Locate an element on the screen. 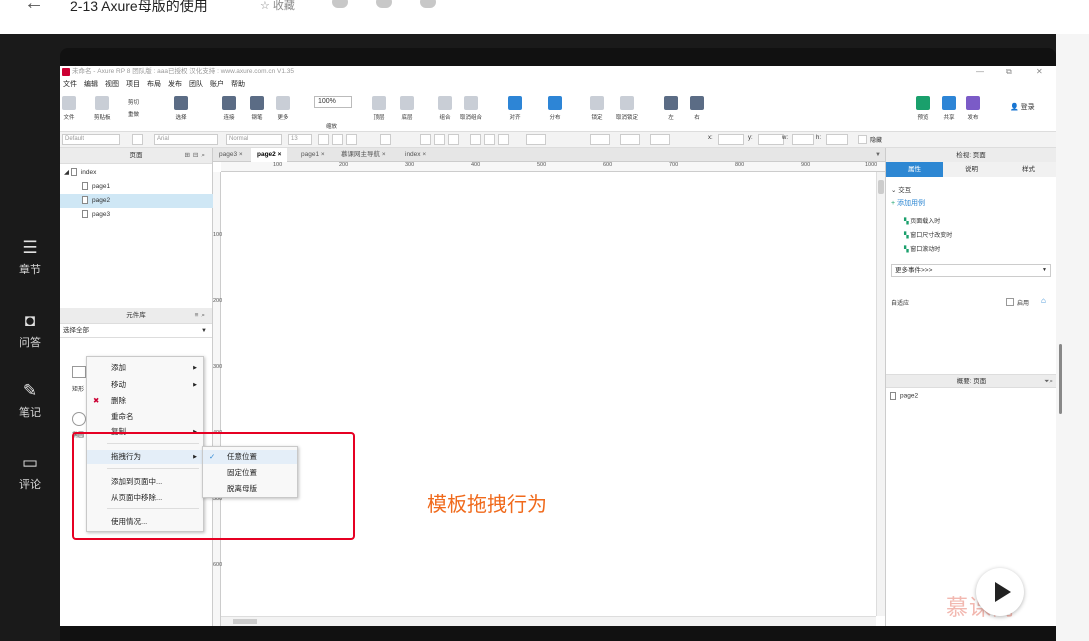 Image resolution: width=1089 pixels, height=641 pixels. tree-item-page3: page3 is located at coordinates (136, 215).